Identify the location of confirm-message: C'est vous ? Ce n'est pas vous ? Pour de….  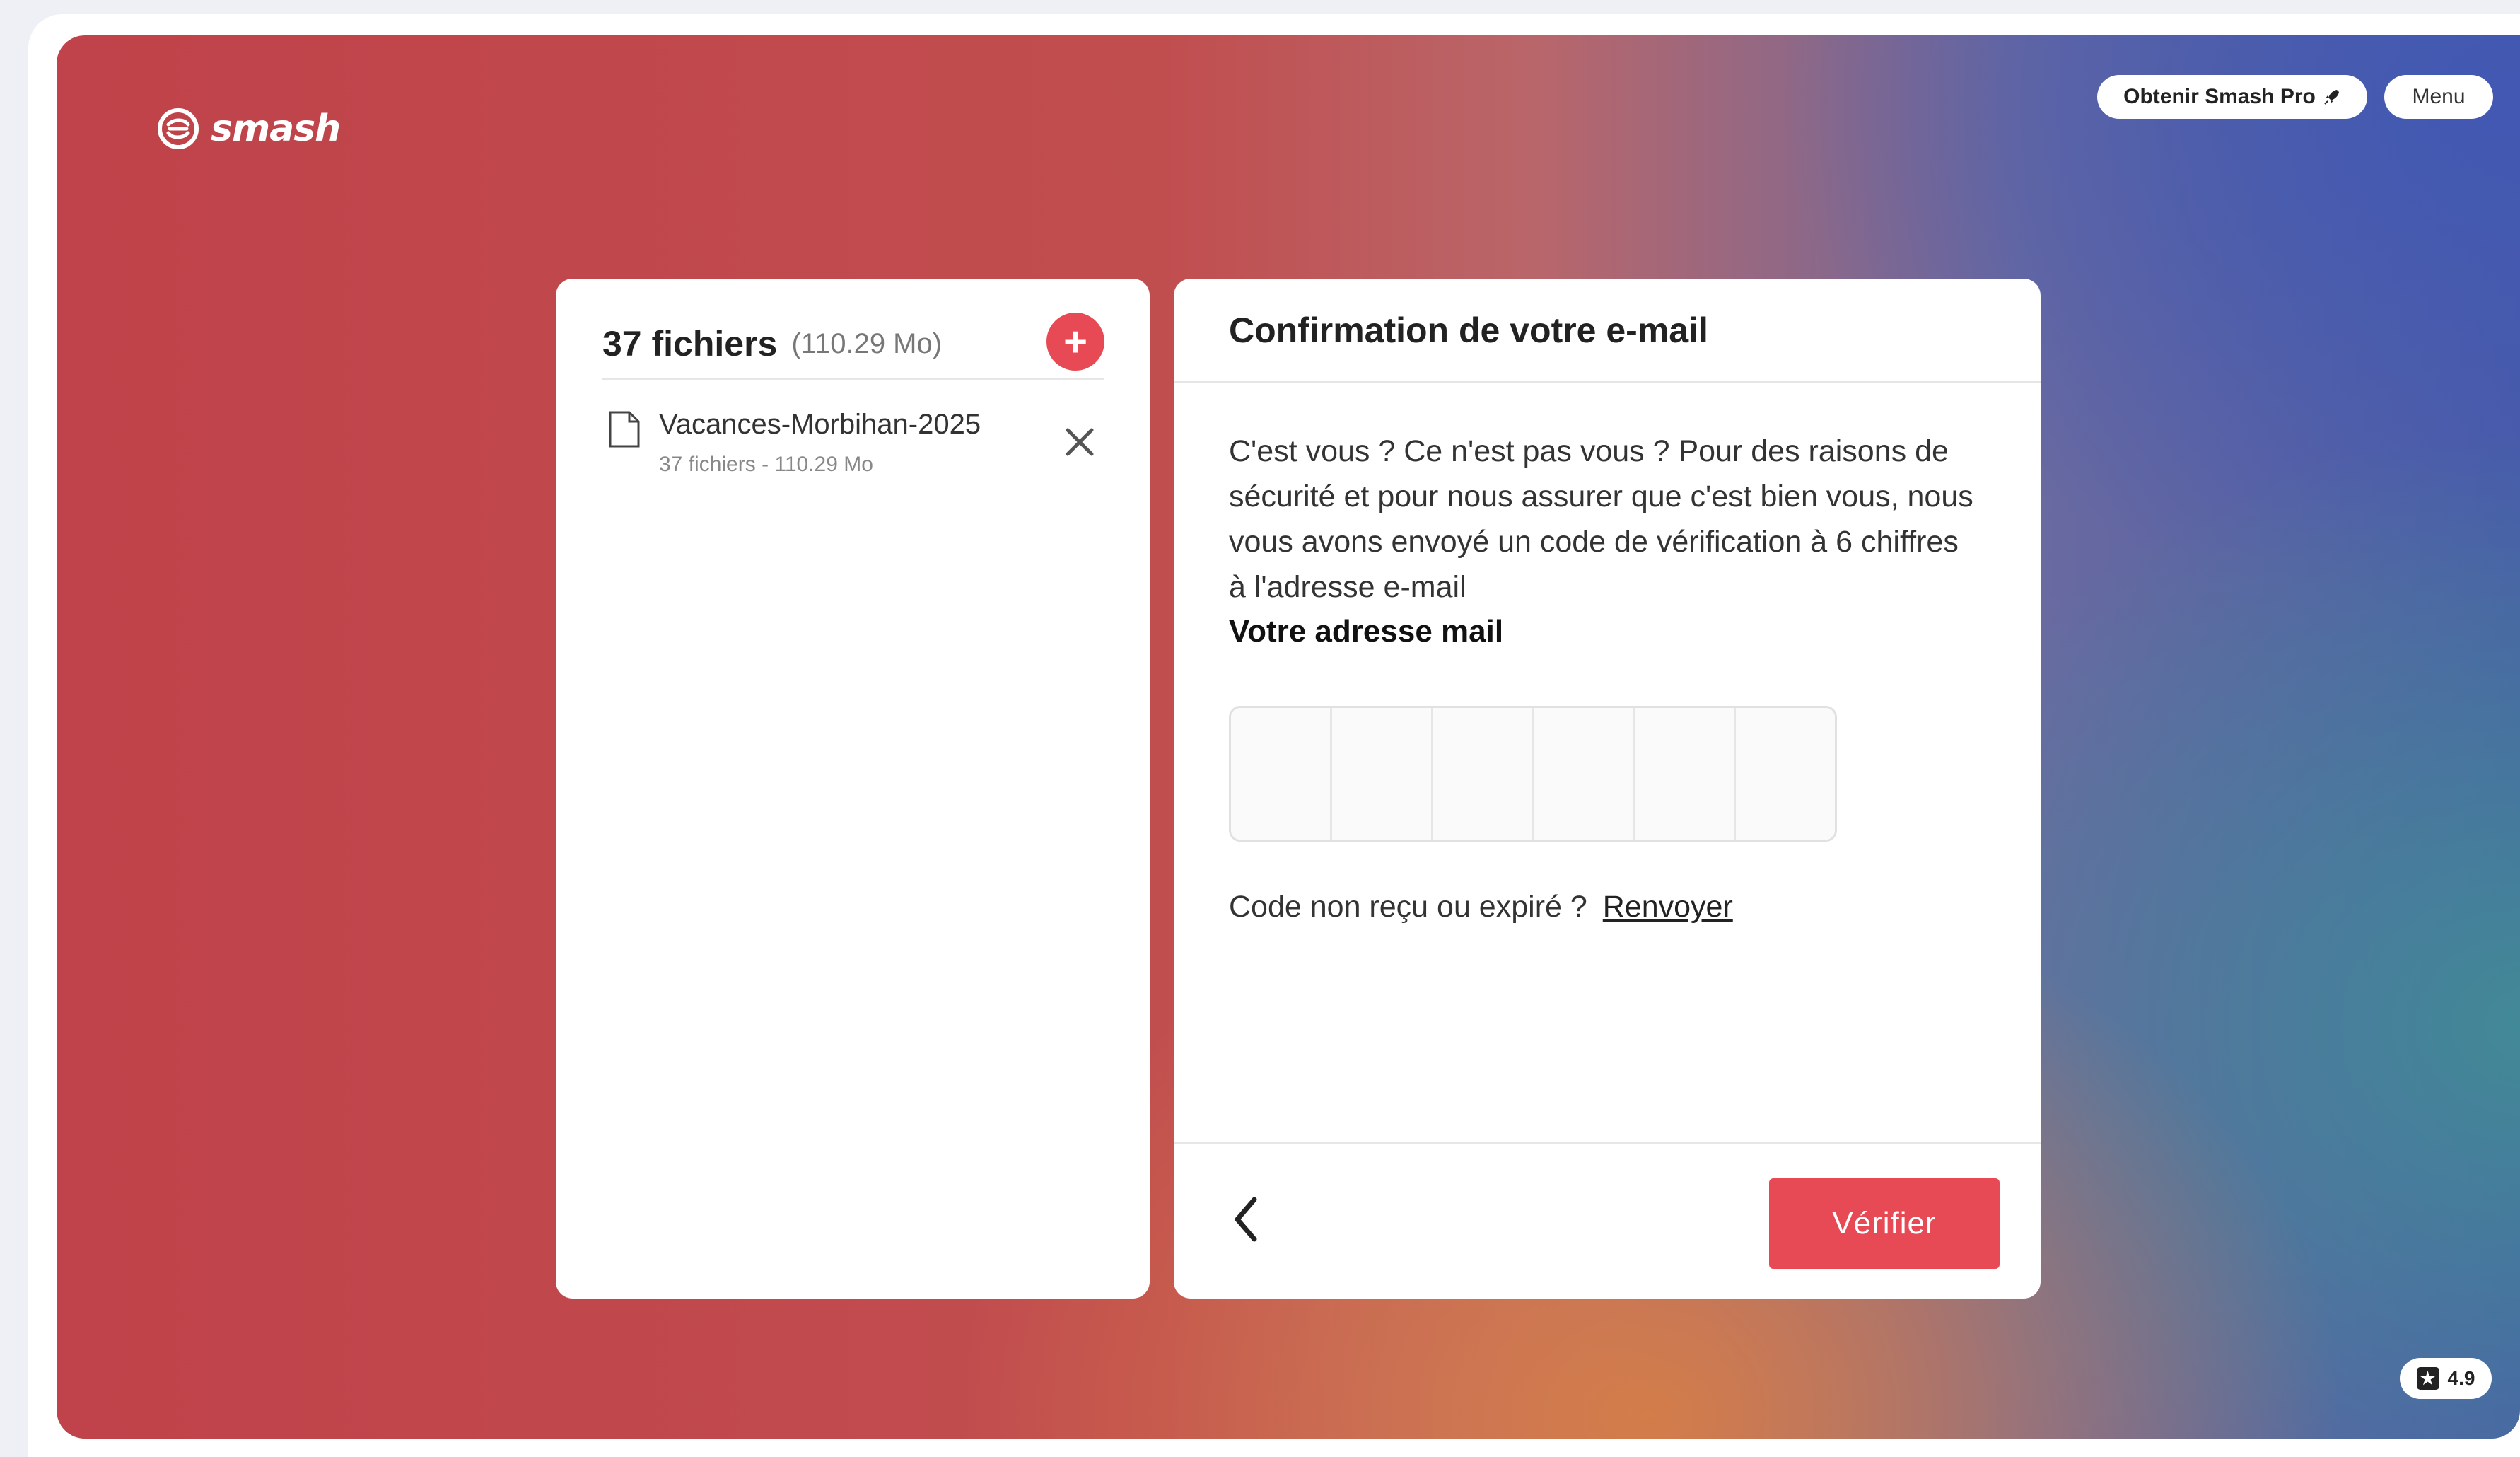
(1601, 519).